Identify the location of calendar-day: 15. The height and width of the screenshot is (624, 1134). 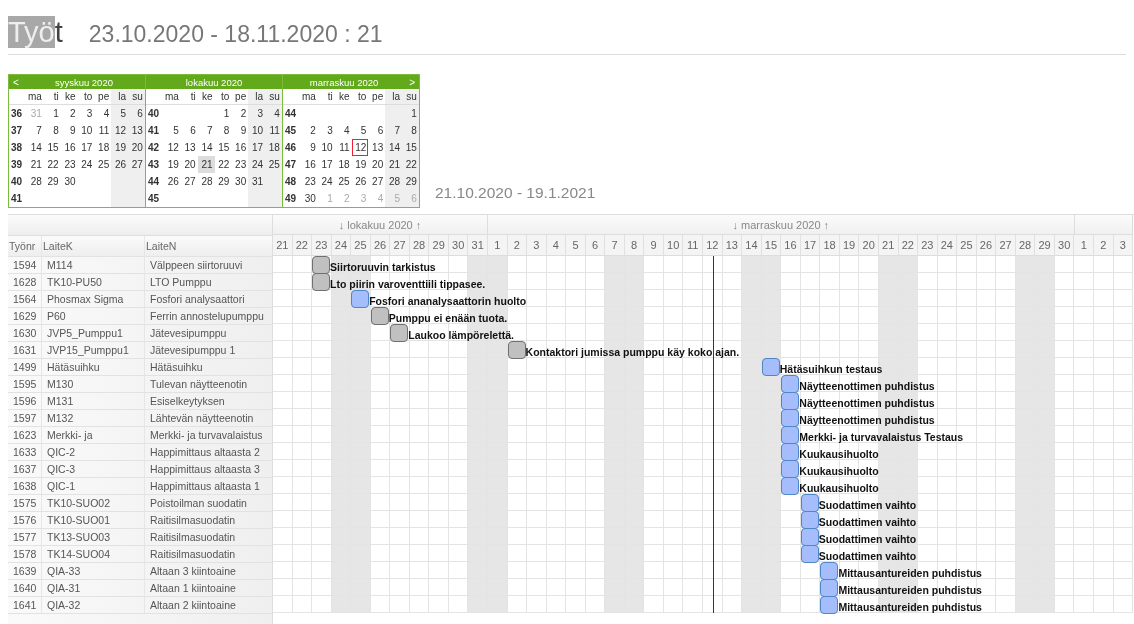
(223, 147).